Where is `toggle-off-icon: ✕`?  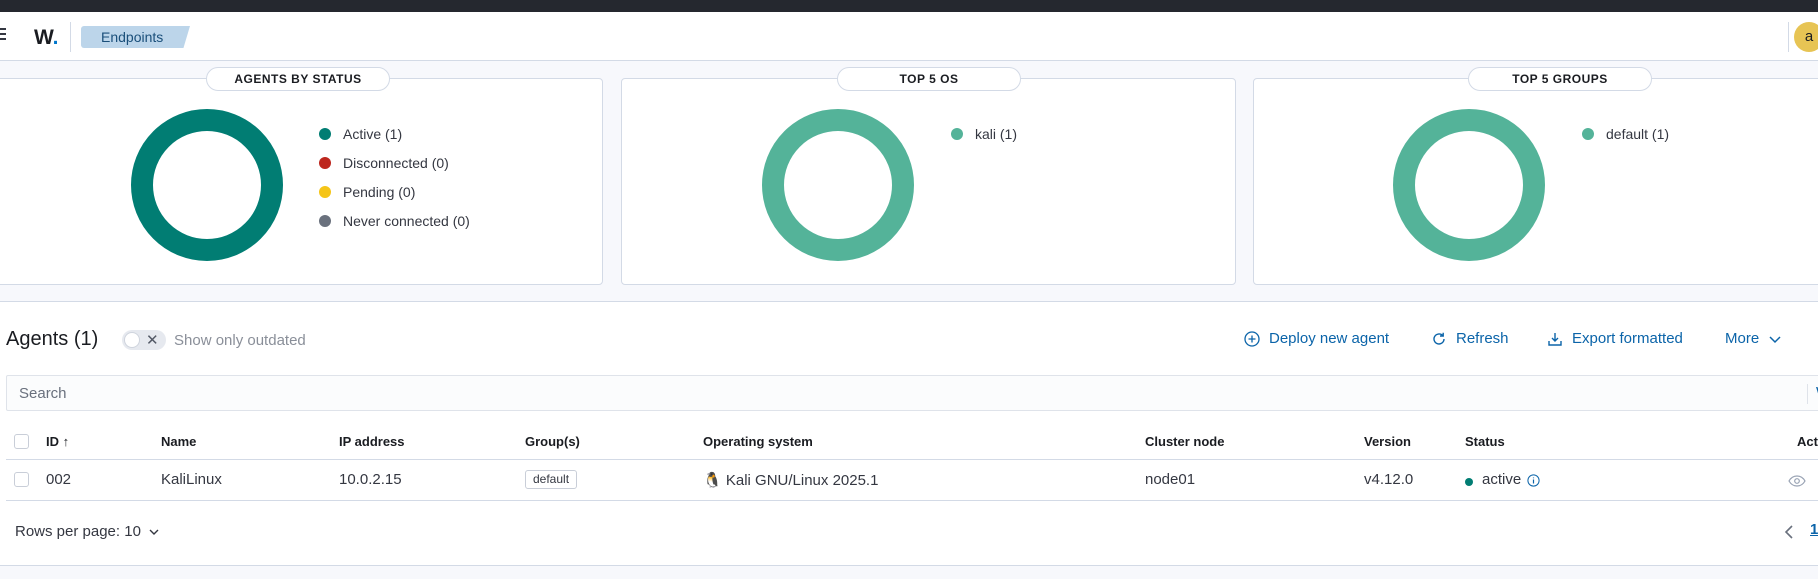 toggle-off-icon: ✕ is located at coordinates (152, 340).